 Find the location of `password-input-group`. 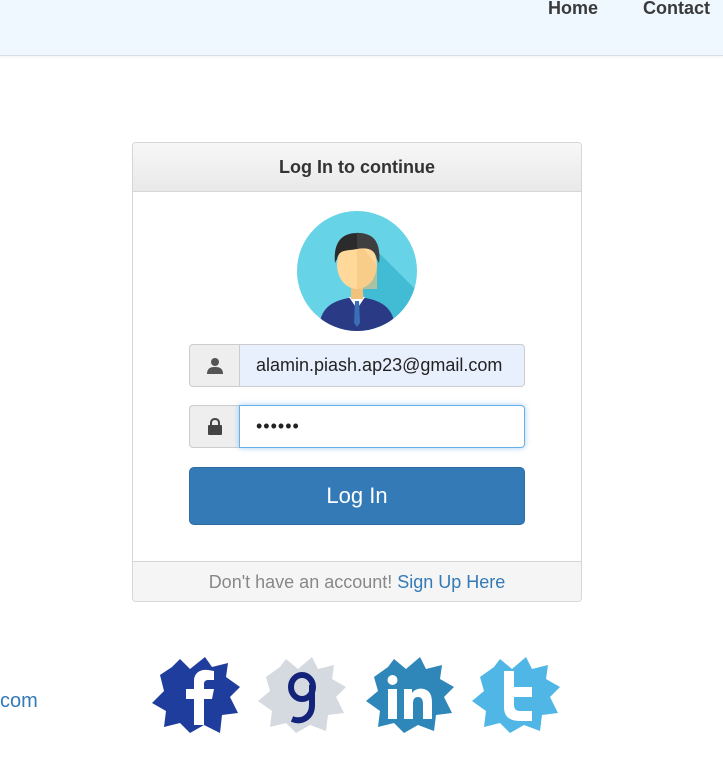

password-input-group is located at coordinates (357, 426).